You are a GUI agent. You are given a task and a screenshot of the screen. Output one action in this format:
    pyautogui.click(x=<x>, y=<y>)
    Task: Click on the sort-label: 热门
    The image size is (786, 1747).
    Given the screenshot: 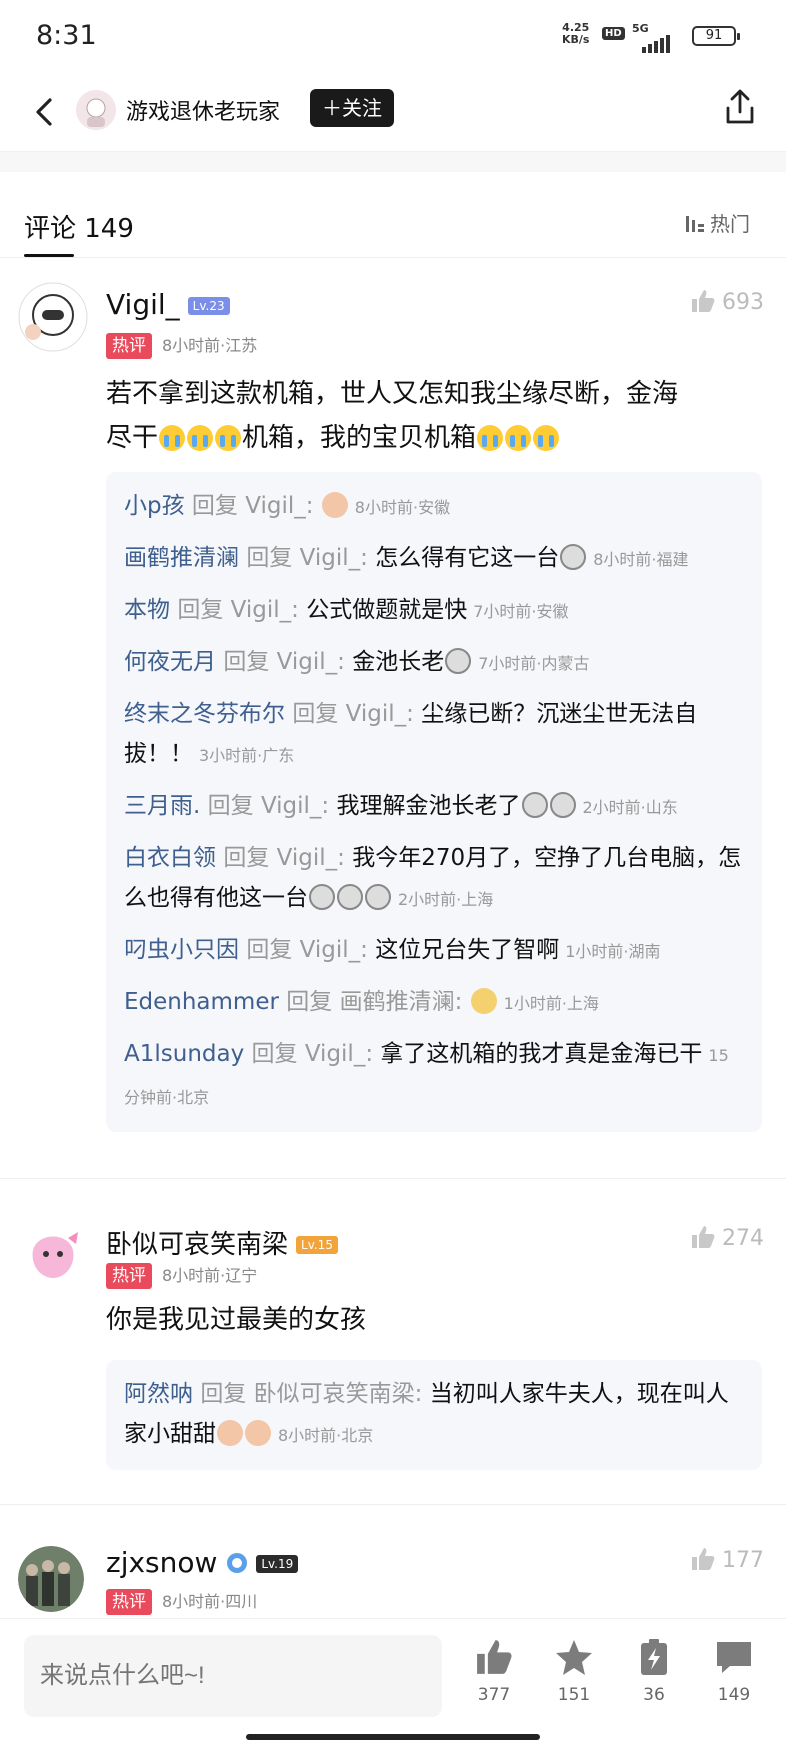 What is the action you would take?
    pyautogui.click(x=730, y=224)
    